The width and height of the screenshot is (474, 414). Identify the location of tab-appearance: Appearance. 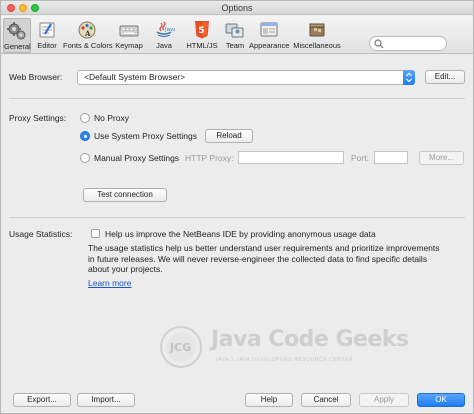
(269, 35).